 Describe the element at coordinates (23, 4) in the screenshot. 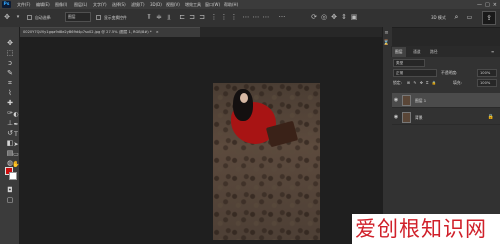

I see `menu-file: 文件(F)` at that location.